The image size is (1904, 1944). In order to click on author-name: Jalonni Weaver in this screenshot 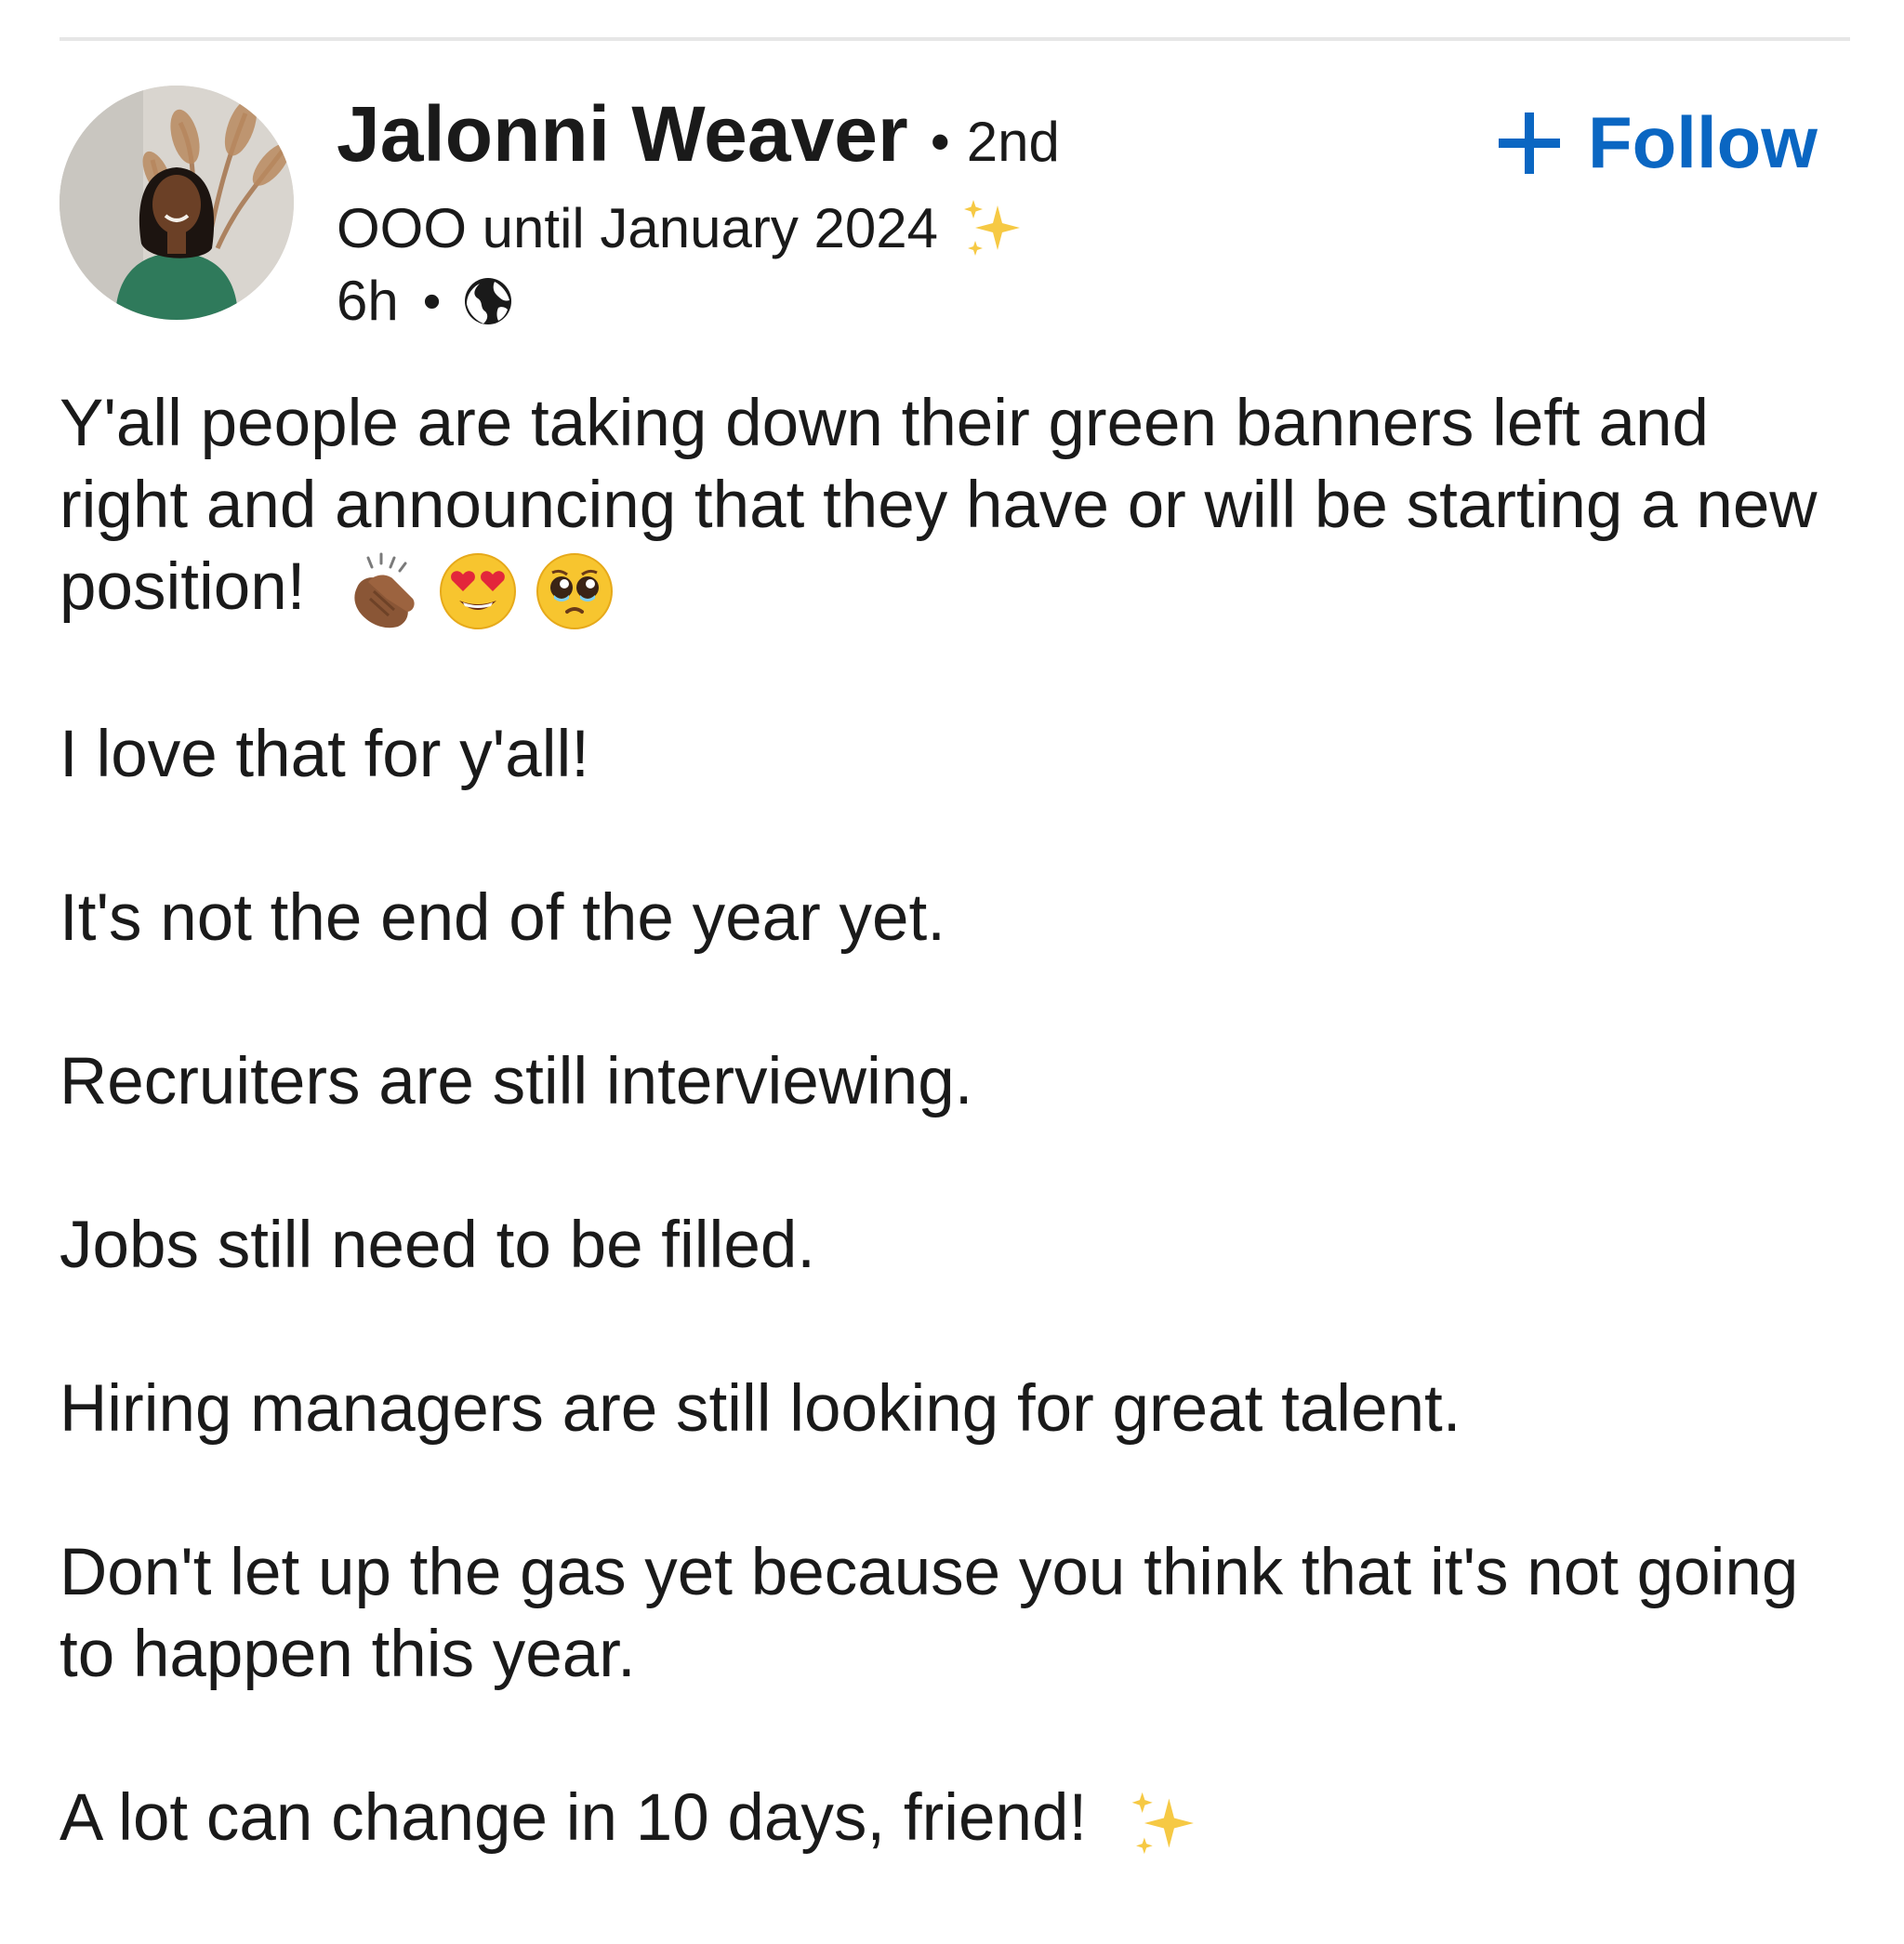, I will do `click(622, 134)`.